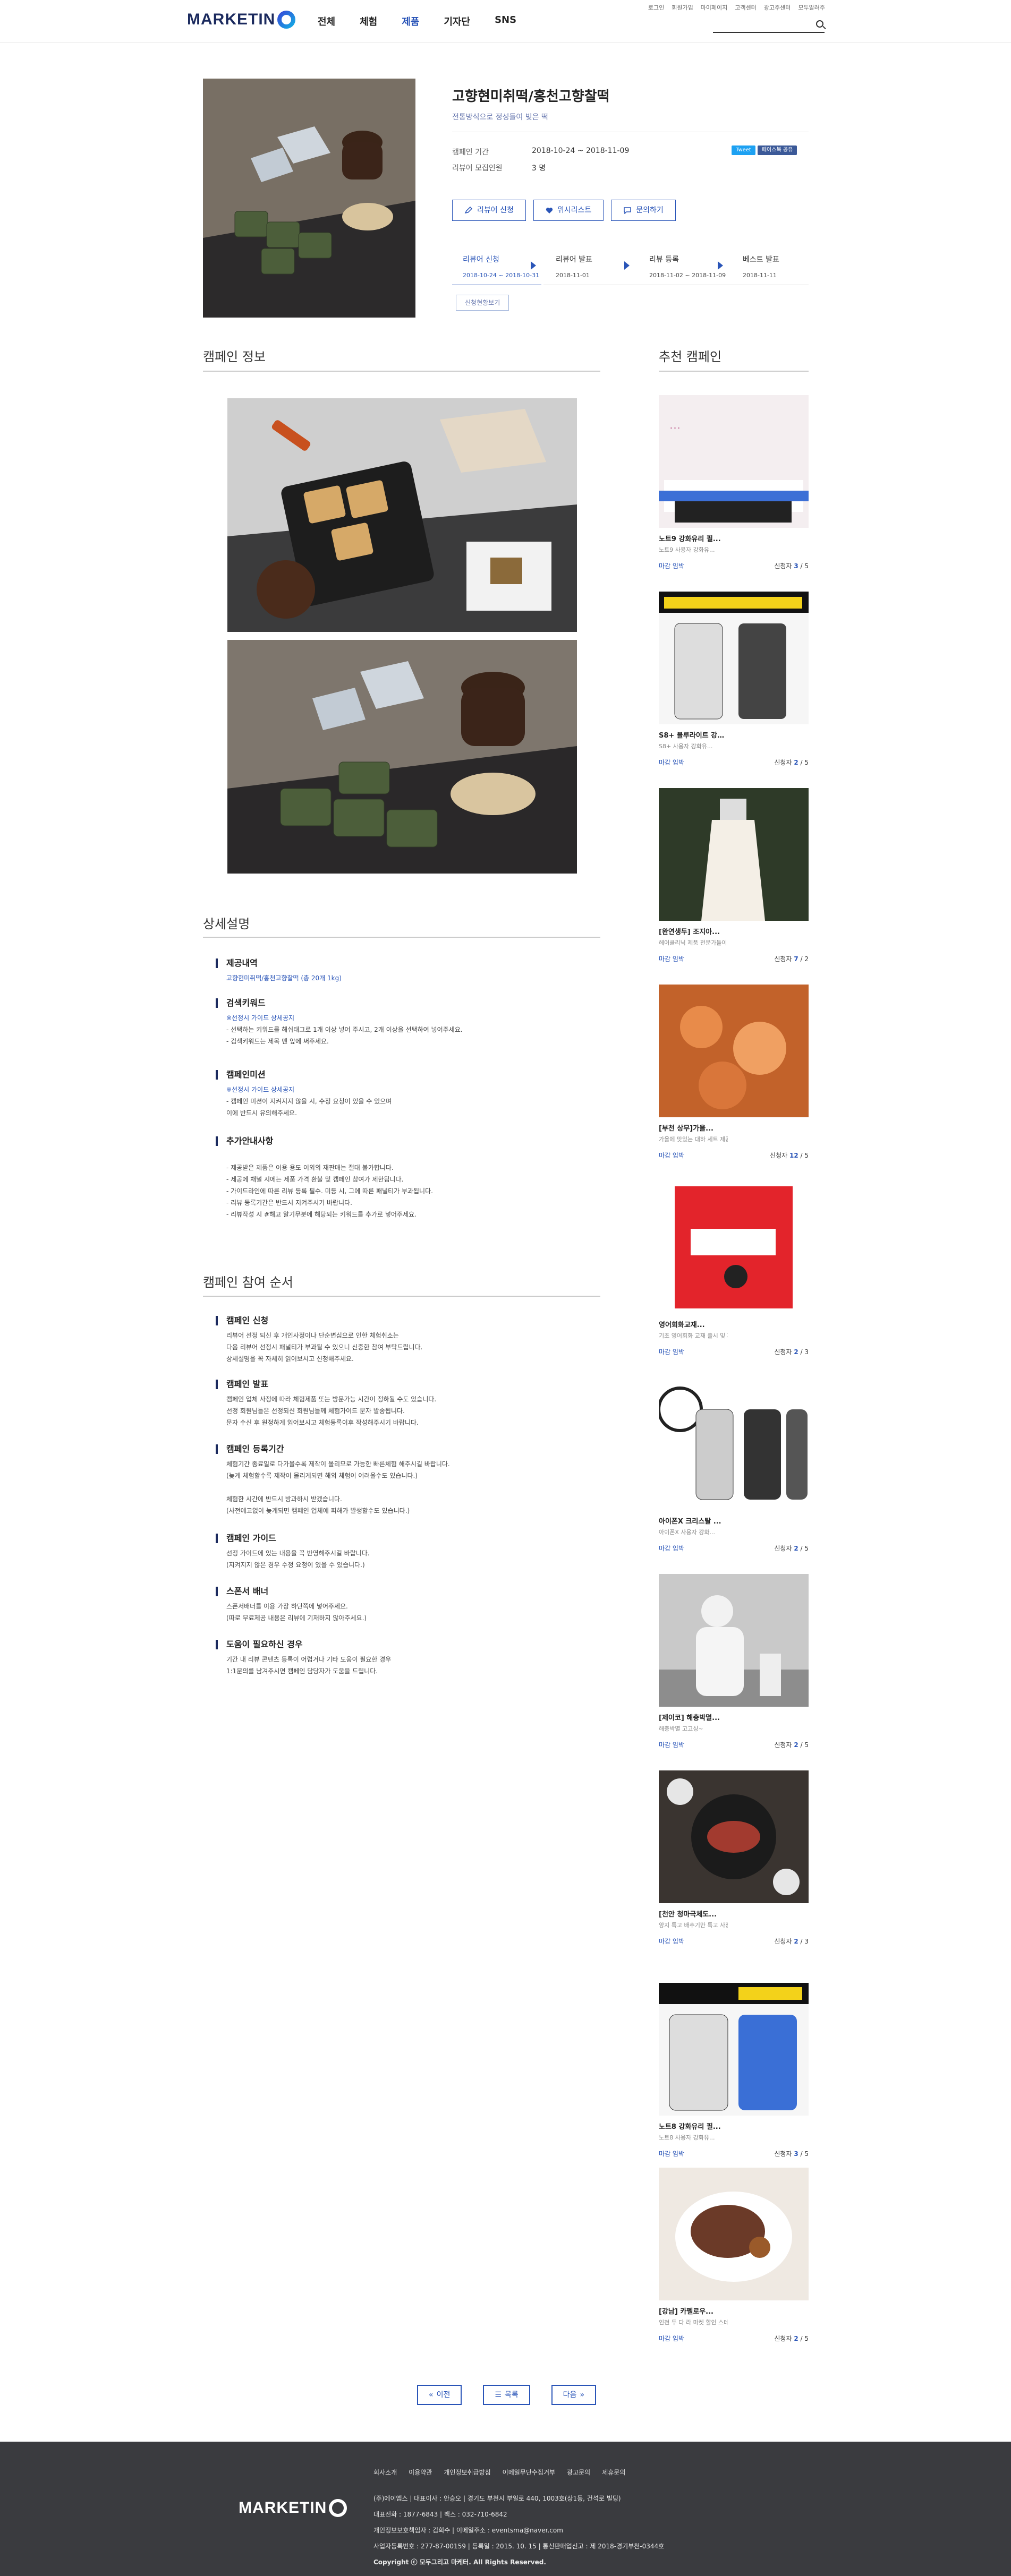 The height and width of the screenshot is (2576, 1011). I want to click on support-link: 고객센터, so click(745, 8).